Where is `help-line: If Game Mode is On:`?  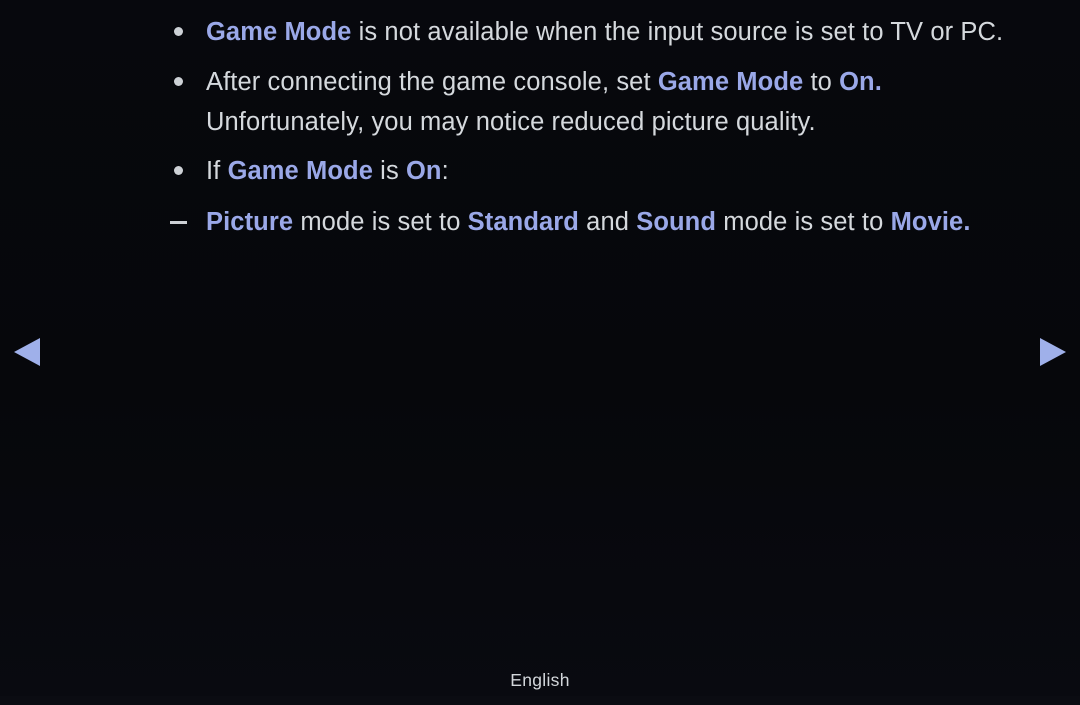
help-line: If Game Mode is On: is located at coordinates (623, 171).